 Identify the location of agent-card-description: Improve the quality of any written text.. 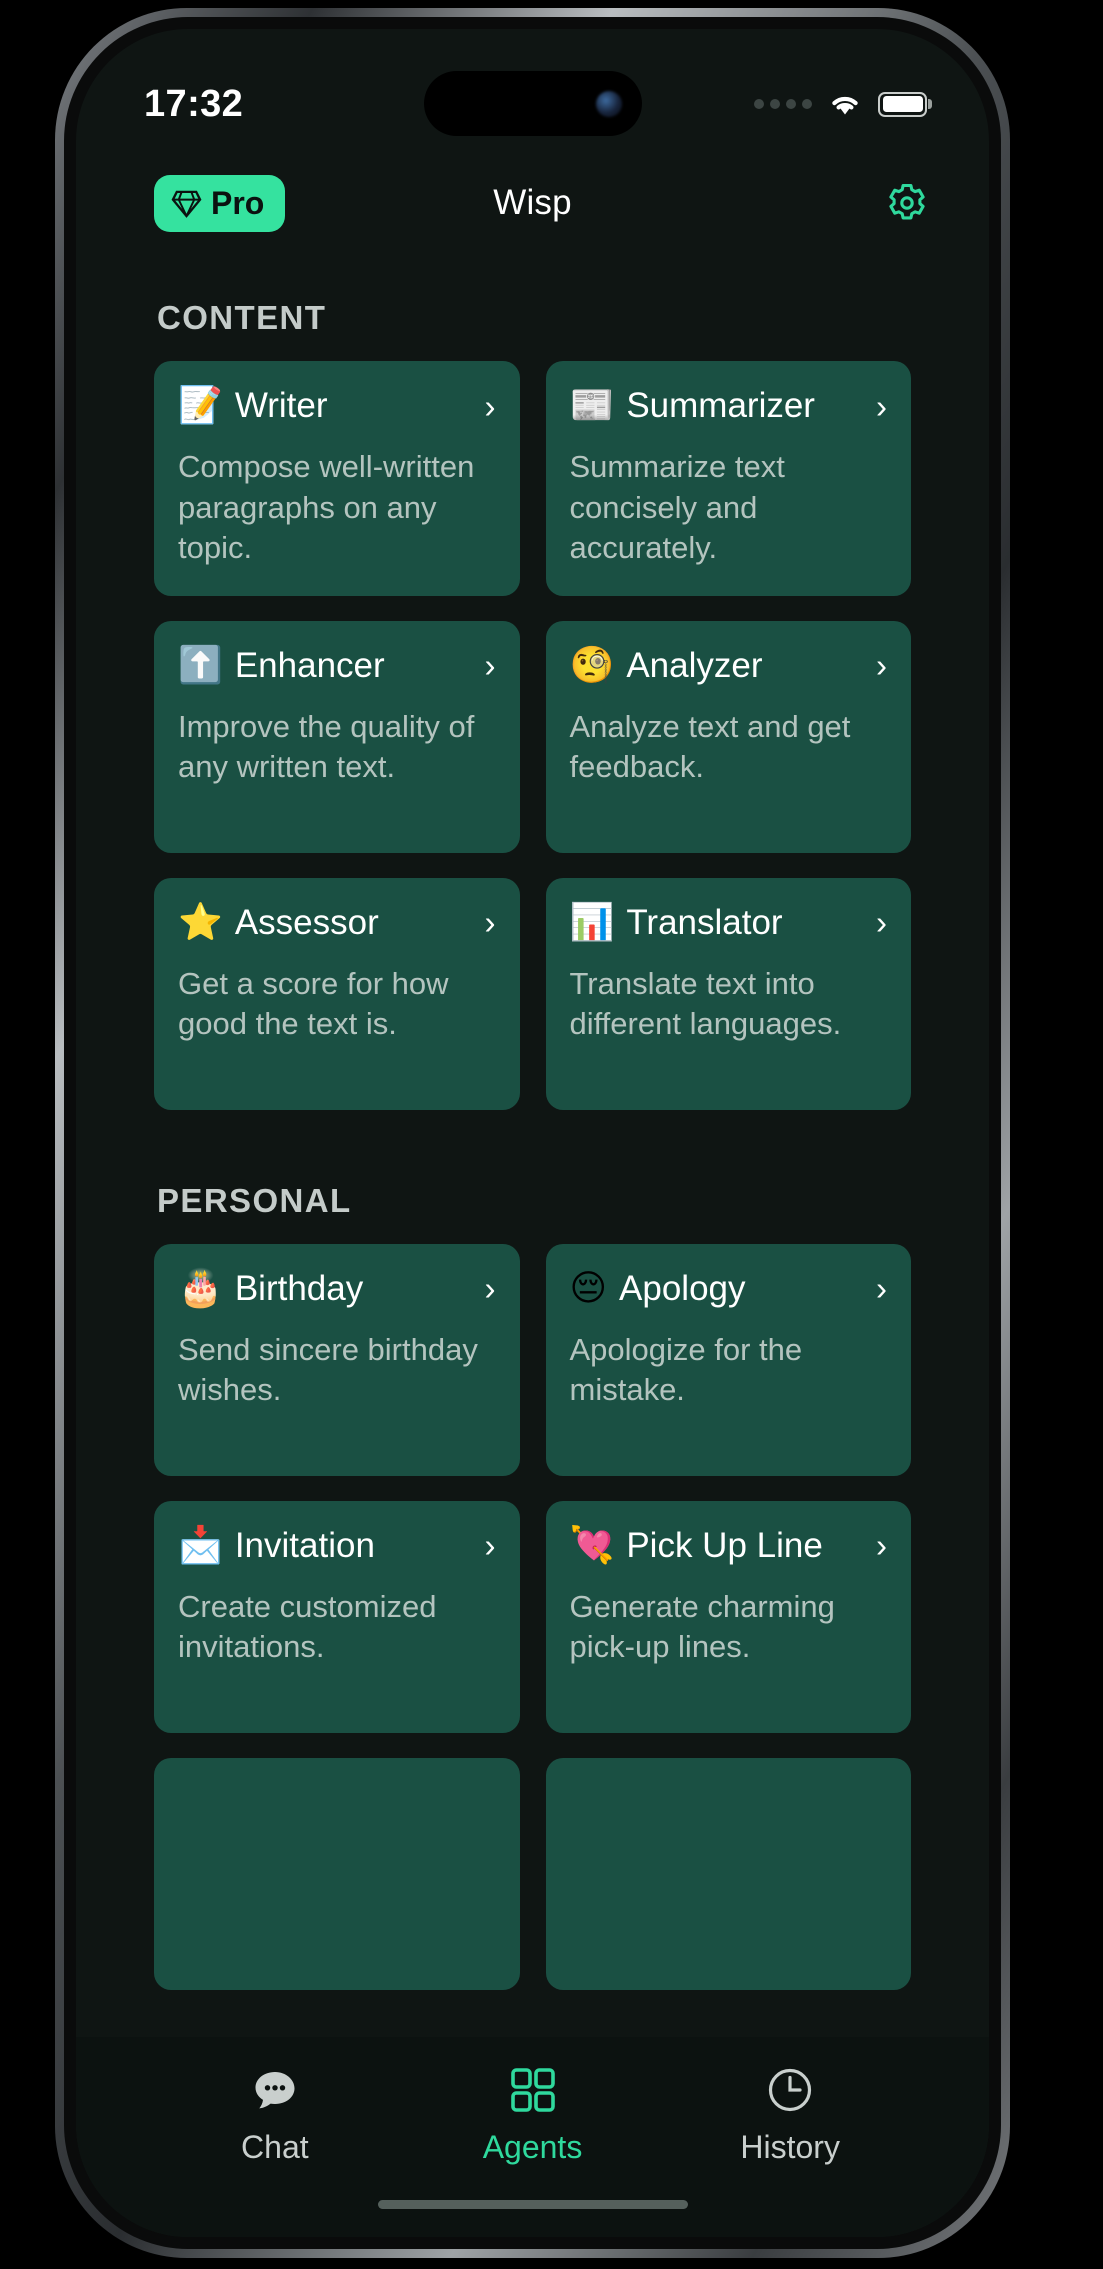
(326, 746).